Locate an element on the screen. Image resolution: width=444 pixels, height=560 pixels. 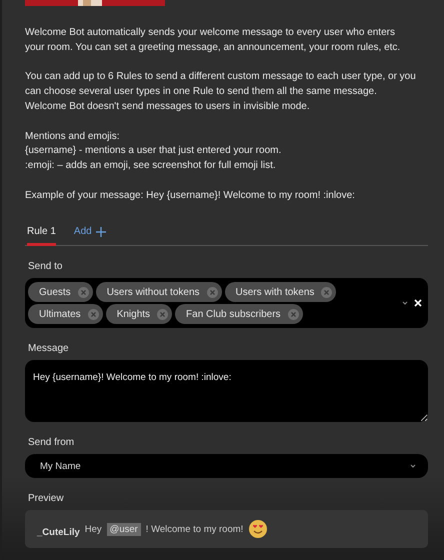
add-tab: Add is located at coordinates (90, 236).